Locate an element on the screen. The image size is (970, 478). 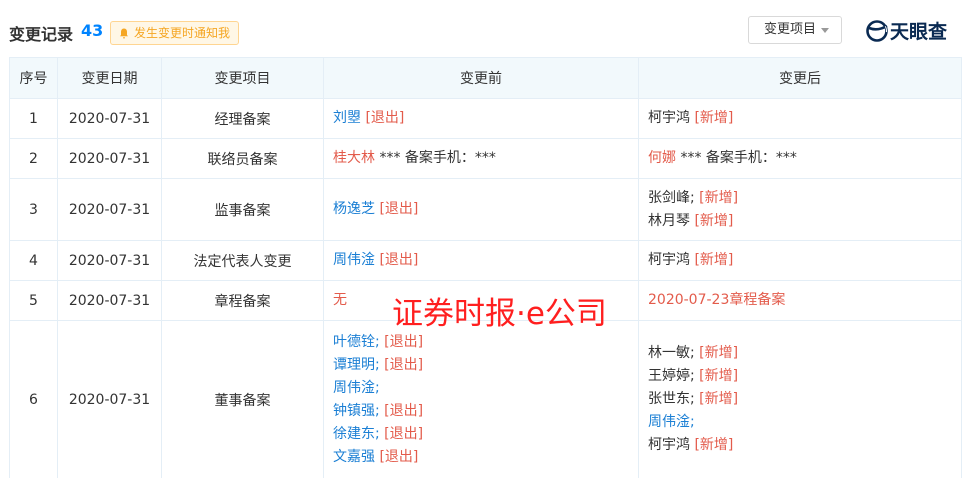
change-item-filter: 变更项目 is located at coordinates (795, 30).